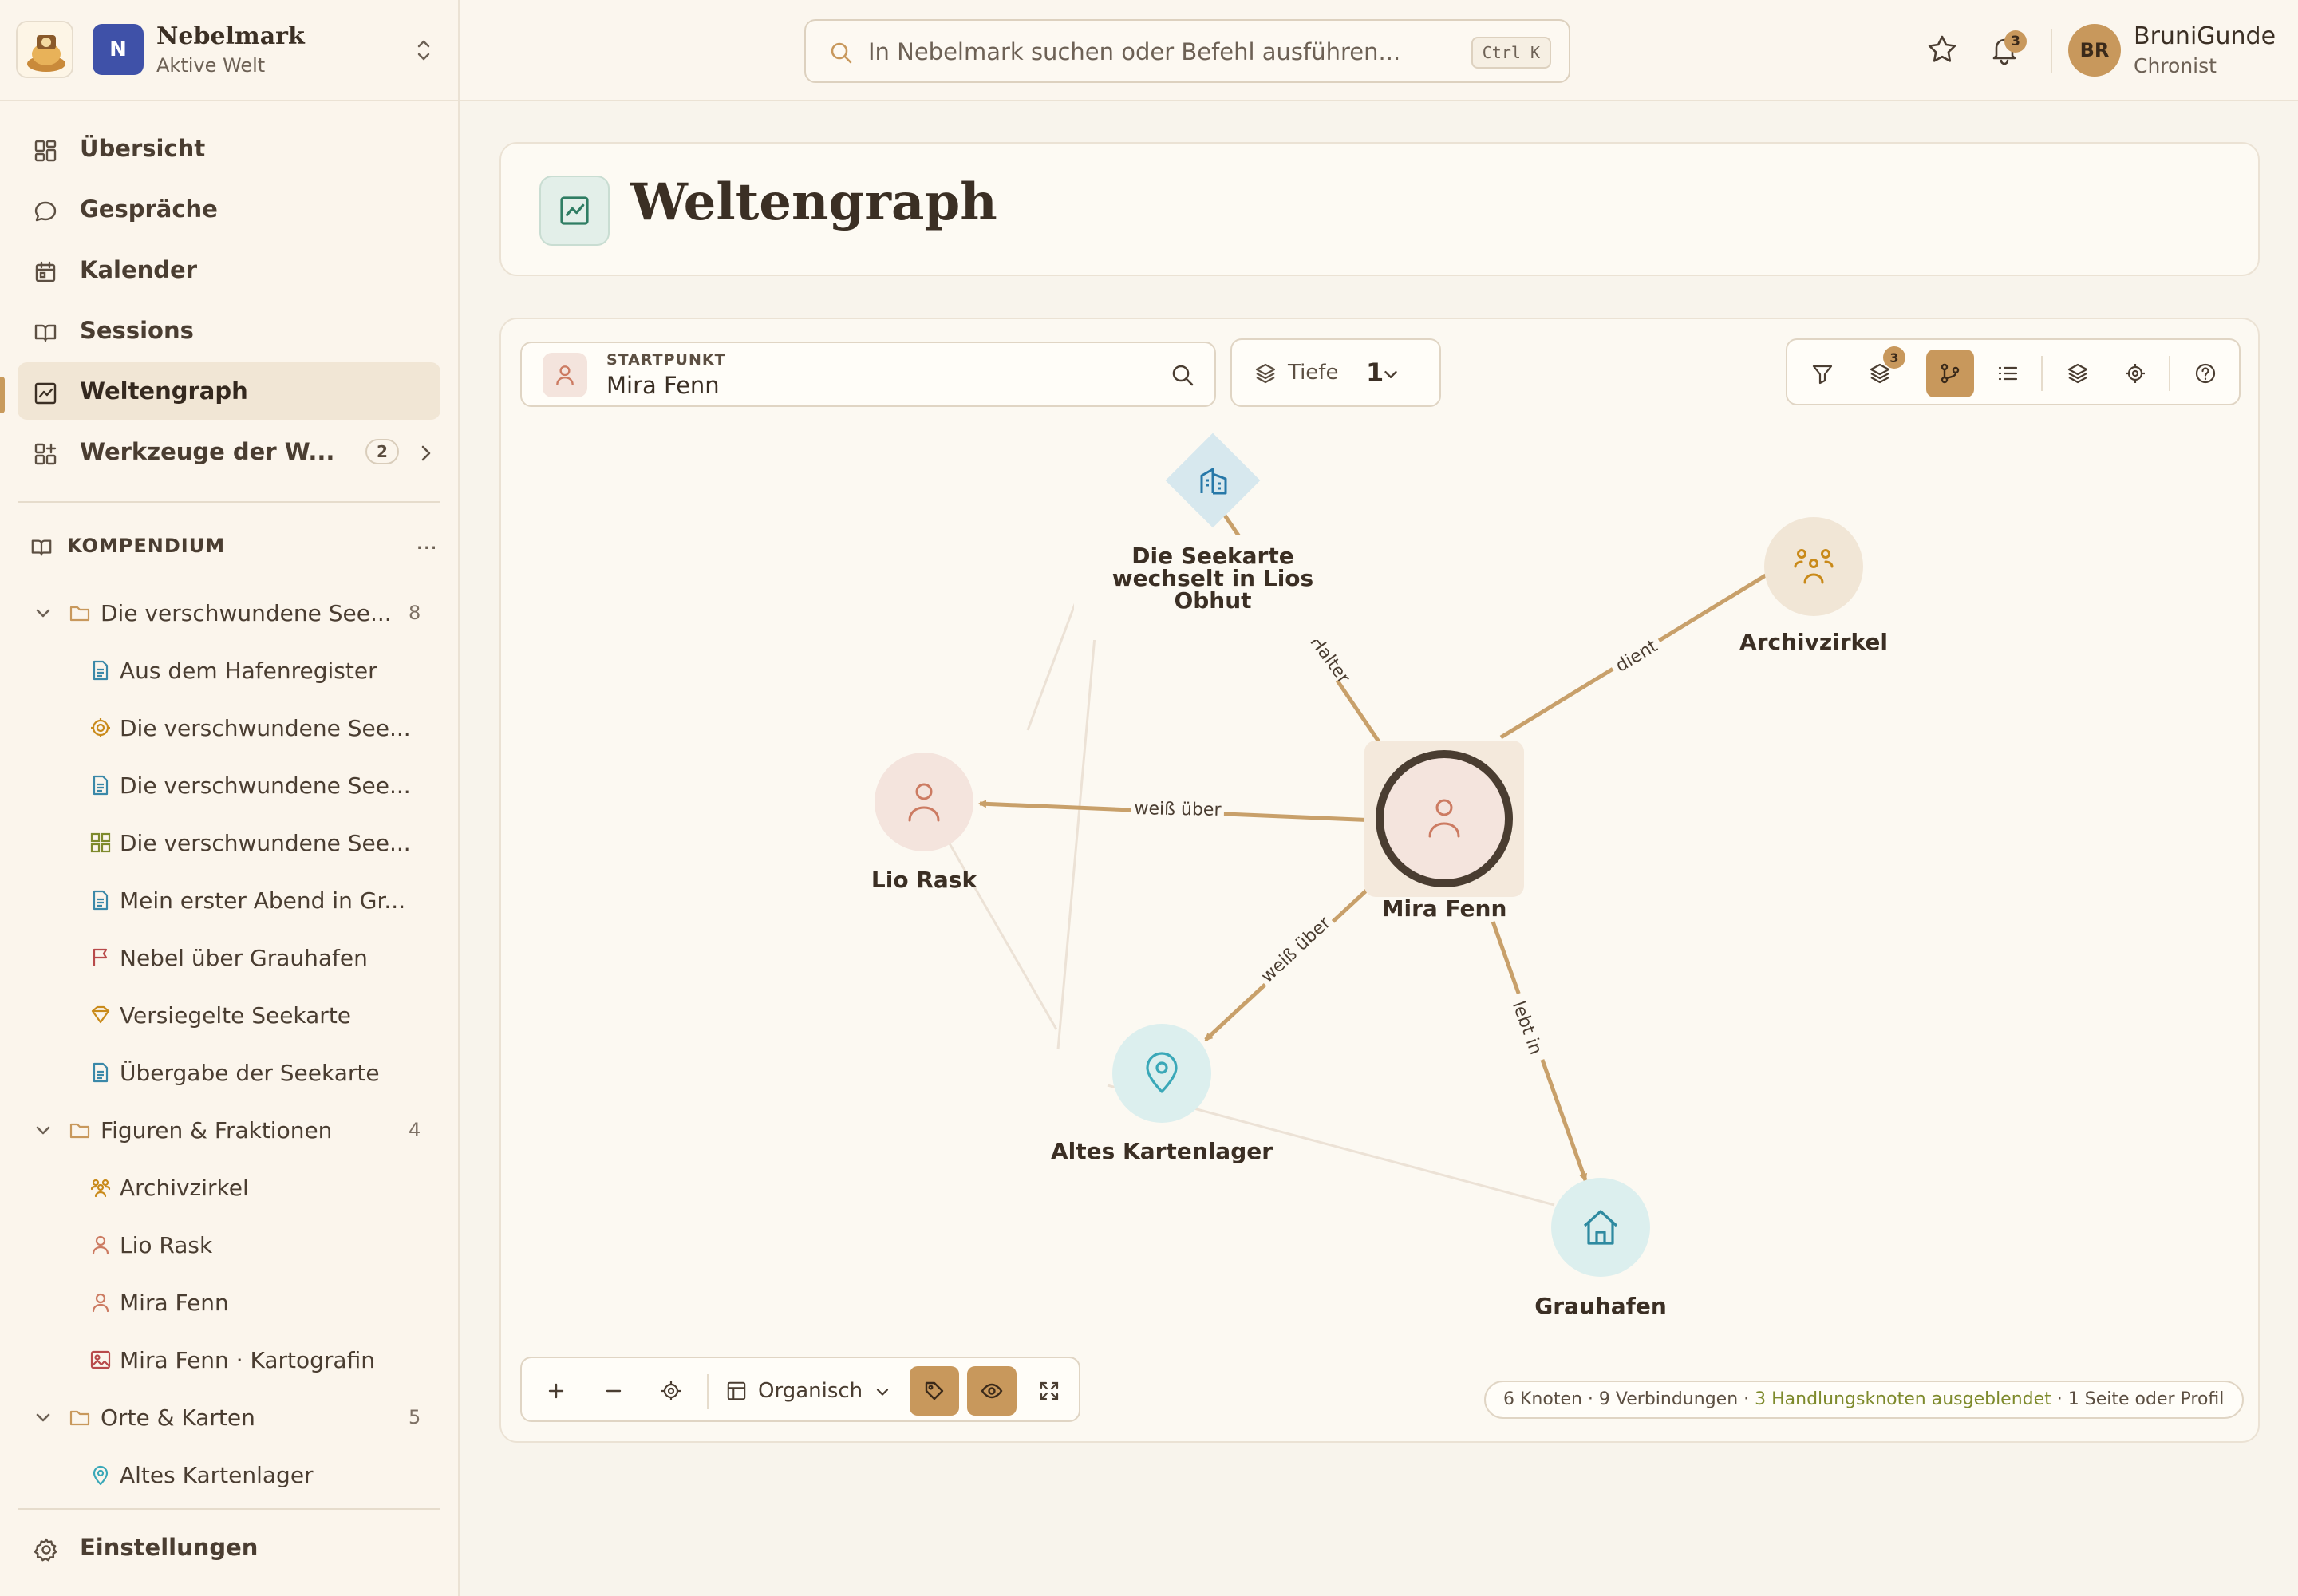 Image resolution: width=2298 pixels, height=1596 pixels. What do you see at coordinates (224, 1360) in the screenshot?
I see `tree-item: Mira Fenn · Kartografin` at bounding box center [224, 1360].